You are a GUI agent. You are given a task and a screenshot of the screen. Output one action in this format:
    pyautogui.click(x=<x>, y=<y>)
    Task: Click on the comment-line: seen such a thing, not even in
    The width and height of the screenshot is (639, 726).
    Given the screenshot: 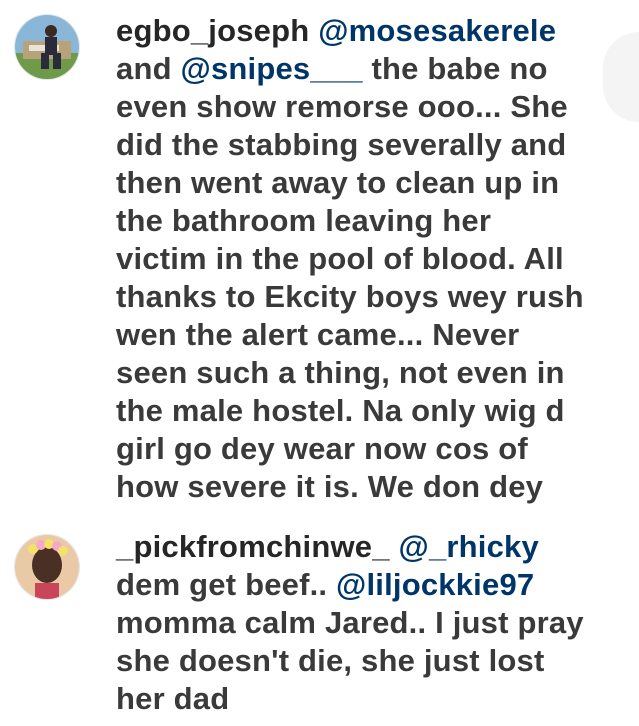 What is the action you would take?
    pyautogui.click(x=376, y=373)
    